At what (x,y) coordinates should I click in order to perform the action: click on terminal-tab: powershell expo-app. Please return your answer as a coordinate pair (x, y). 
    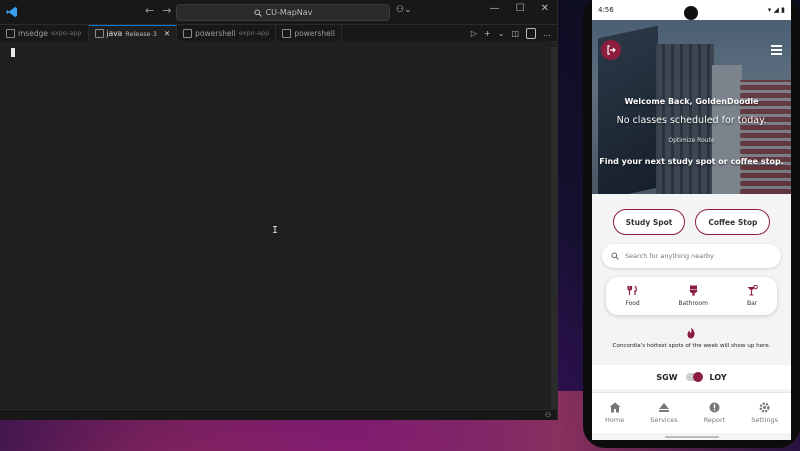
    Looking at the image, I should click on (227, 33).